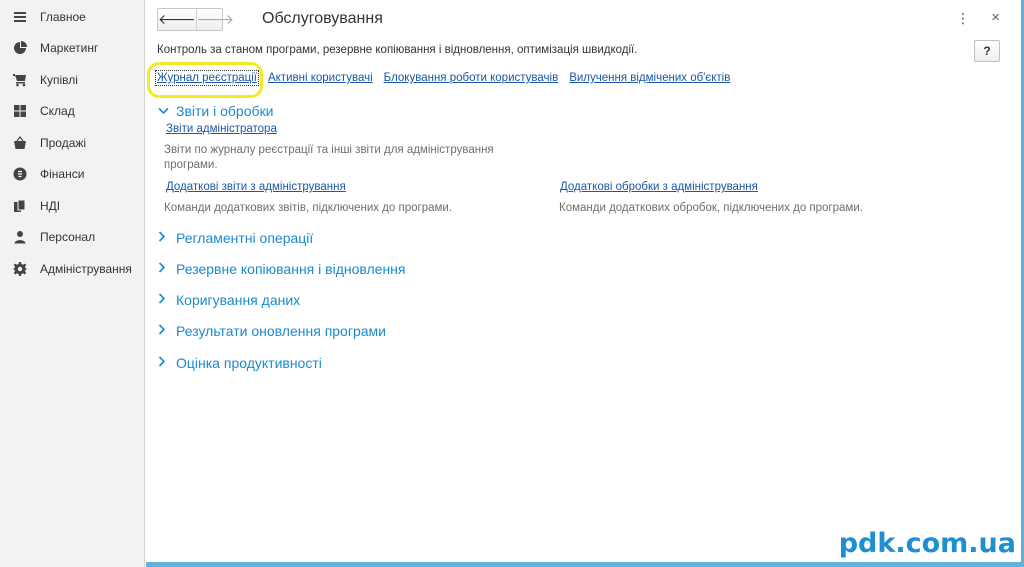 The height and width of the screenshot is (567, 1024). I want to click on coin-icon, so click(20, 174).